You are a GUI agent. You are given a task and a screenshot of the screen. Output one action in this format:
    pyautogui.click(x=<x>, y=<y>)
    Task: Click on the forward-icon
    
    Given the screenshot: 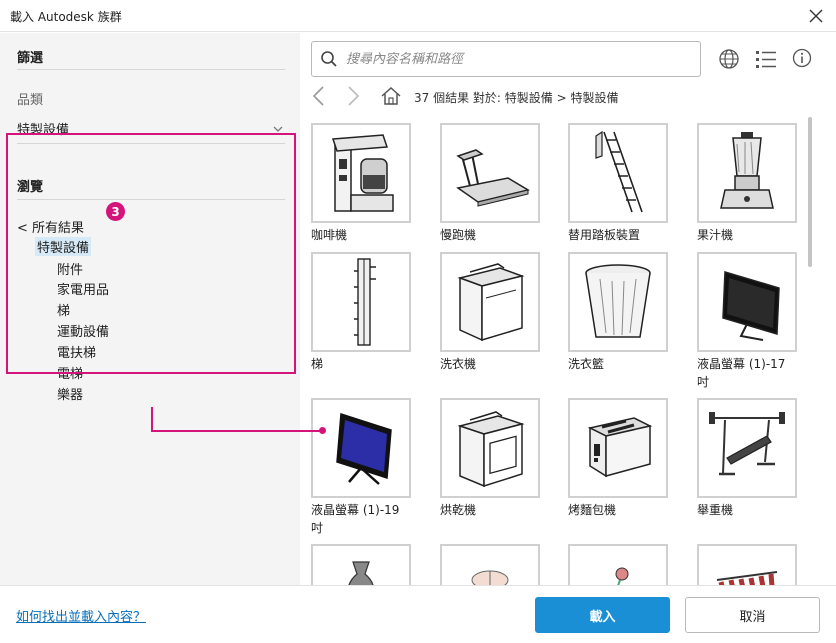 What is the action you would take?
    pyautogui.click(x=353, y=98)
    